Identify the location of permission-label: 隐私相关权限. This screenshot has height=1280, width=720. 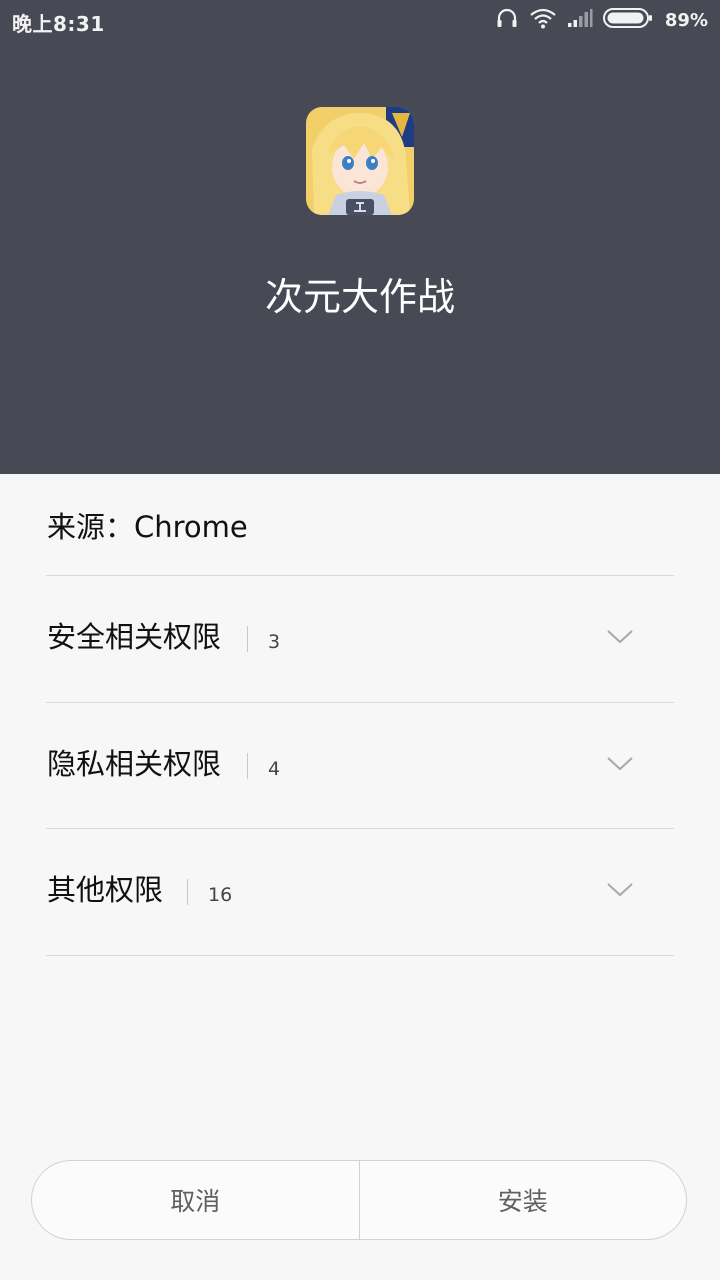
(134, 764).